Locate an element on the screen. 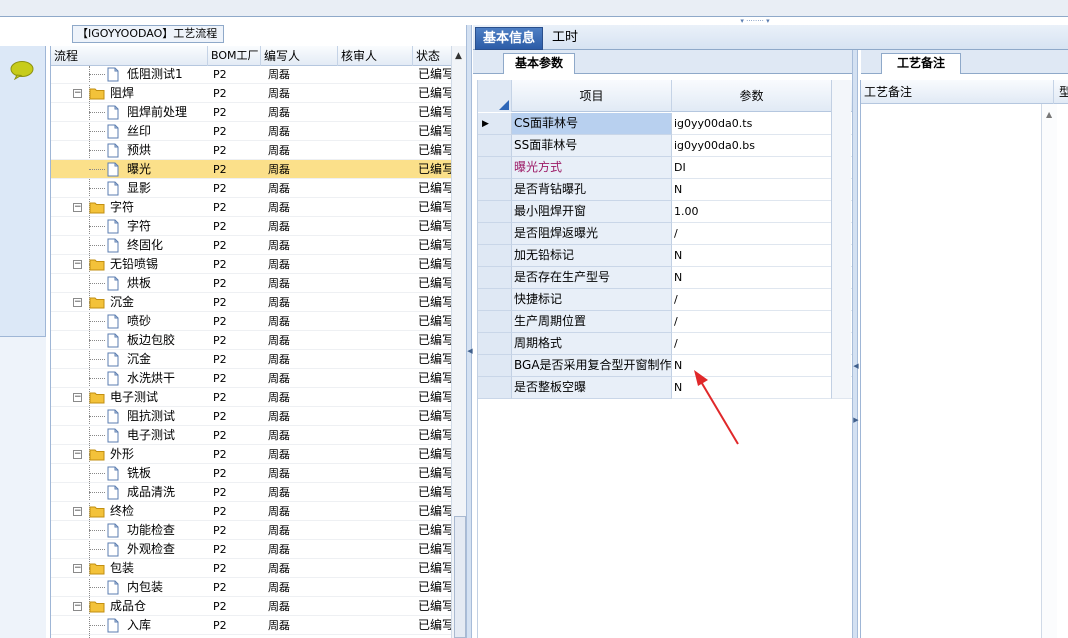 Image resolution: width=1068 pixels, height=638 pixels. param-row: 是否背钻曝孔 N is located at coordinates (665, 190).